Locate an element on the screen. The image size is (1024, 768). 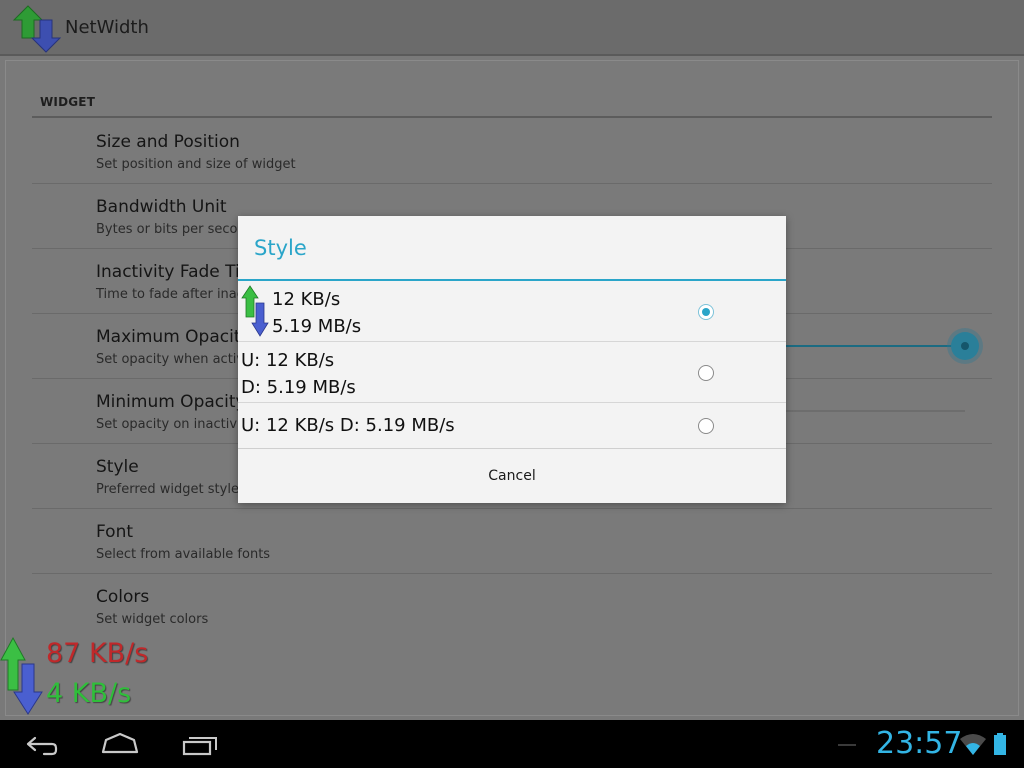
recent-apps-icon is located at coordinates (201, 744).